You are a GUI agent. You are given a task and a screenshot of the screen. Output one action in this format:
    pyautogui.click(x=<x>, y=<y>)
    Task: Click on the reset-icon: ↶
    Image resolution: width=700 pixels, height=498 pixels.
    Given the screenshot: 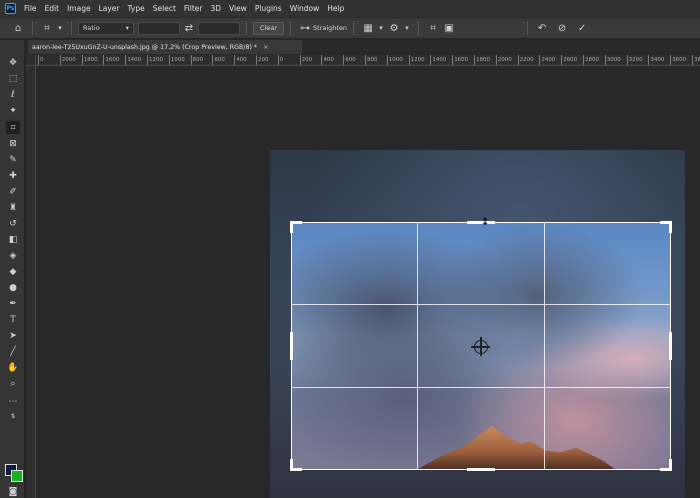 What is the action you would take?
    pyautogui.click(x=542, y=28)
    